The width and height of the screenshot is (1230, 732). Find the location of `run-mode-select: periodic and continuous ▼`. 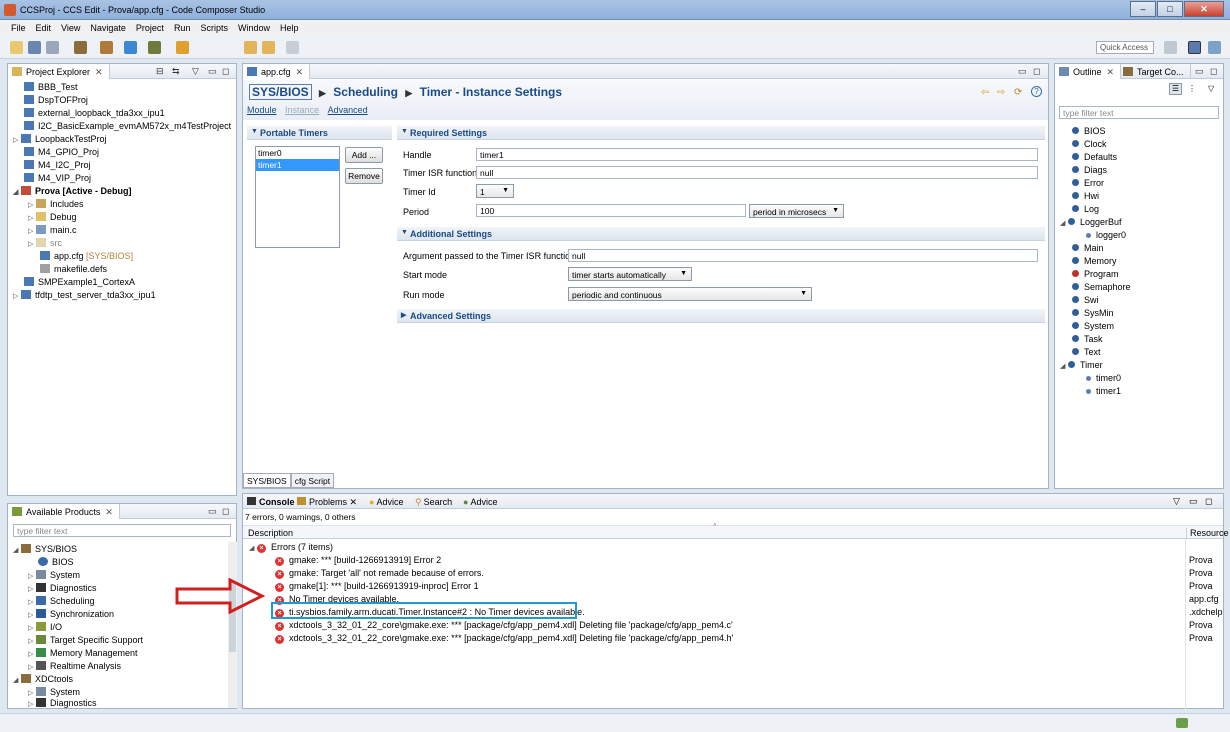

run-mode-select: periodic and continuous ▼ is located at coordinates (690, 294).